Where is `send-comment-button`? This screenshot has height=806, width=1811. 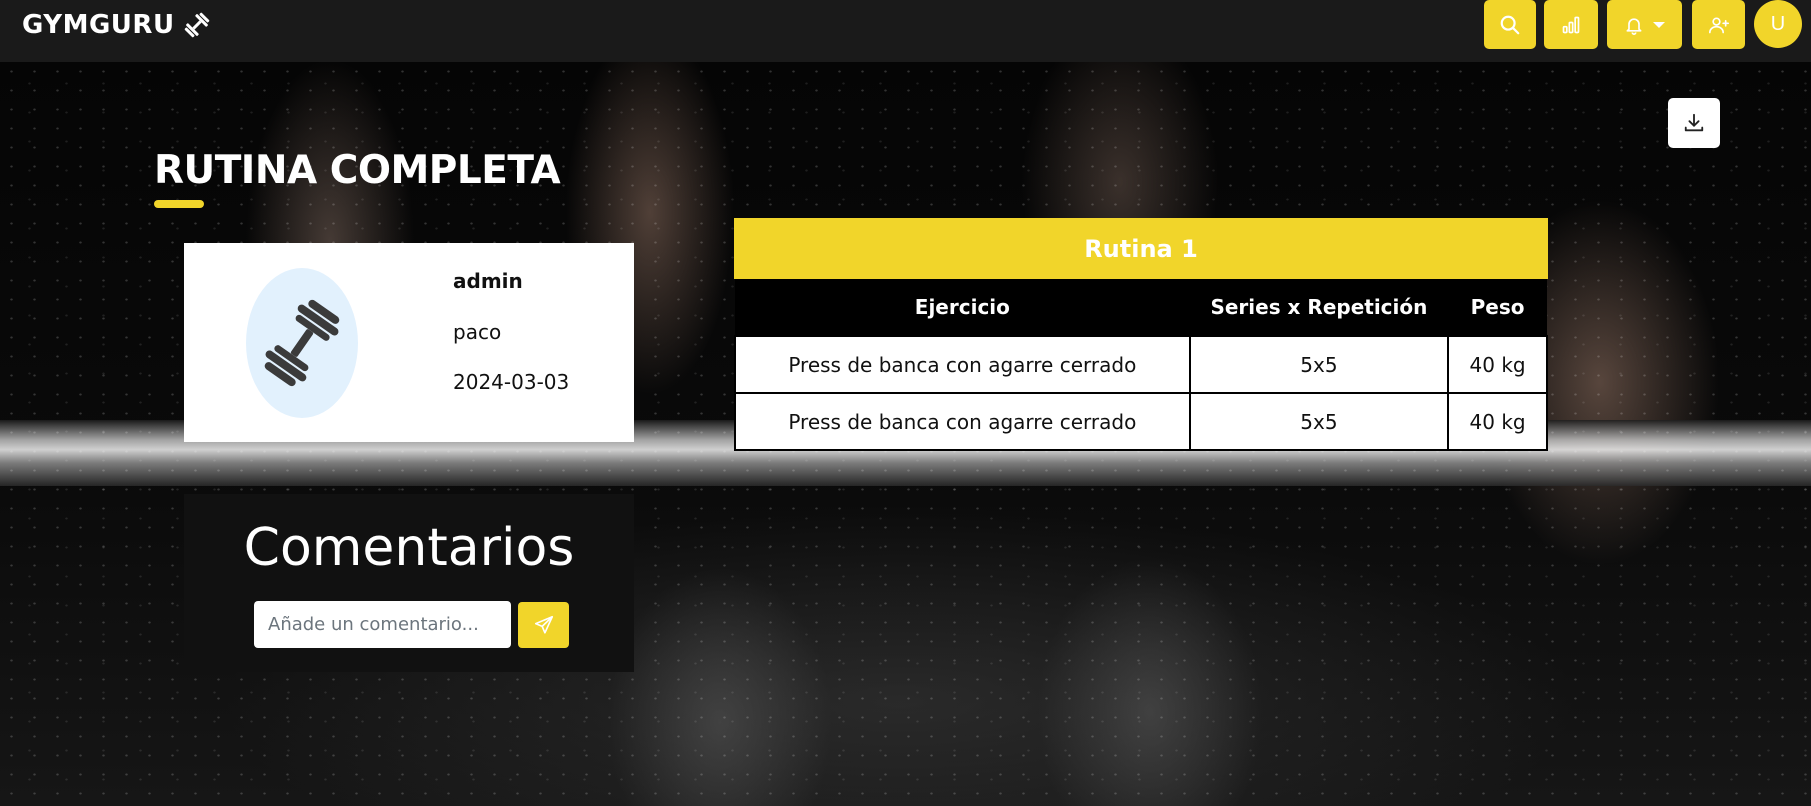
send-comment-button is located at coordinates (543, 625).